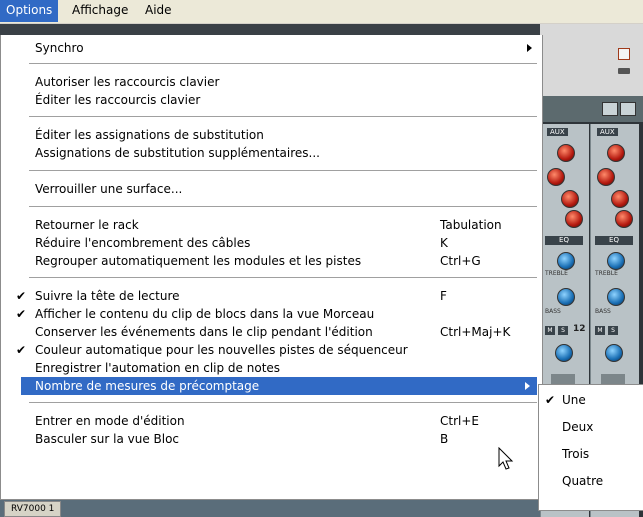 Image resolution: width=643 pixels, height=517 pixels. Describe the element at coordinates (107, 296) in the screenshot. I see `menu-item-label: Suivre la tête de lecture` at that location.